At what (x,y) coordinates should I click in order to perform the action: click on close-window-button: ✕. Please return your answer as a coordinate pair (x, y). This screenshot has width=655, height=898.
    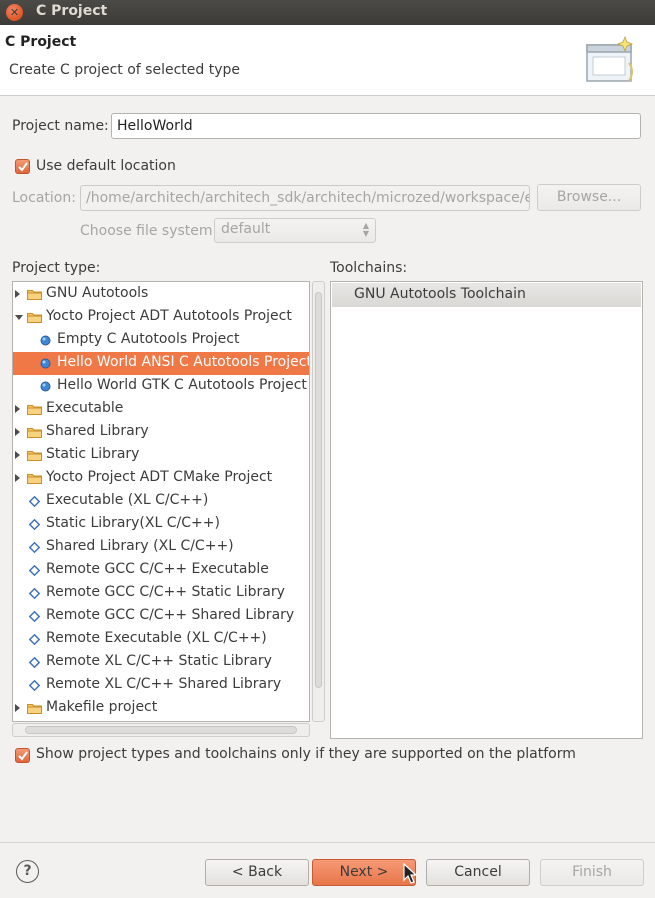
    Looking at the image, I should click on (14, 12).